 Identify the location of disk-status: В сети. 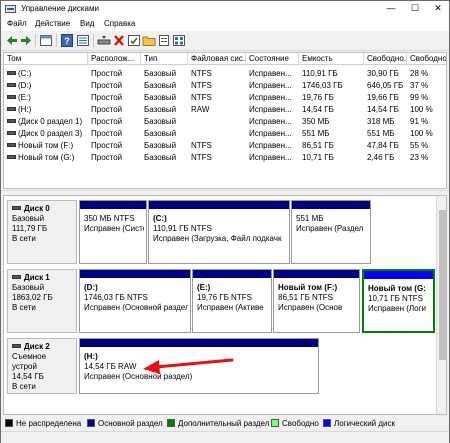
(24, 238).